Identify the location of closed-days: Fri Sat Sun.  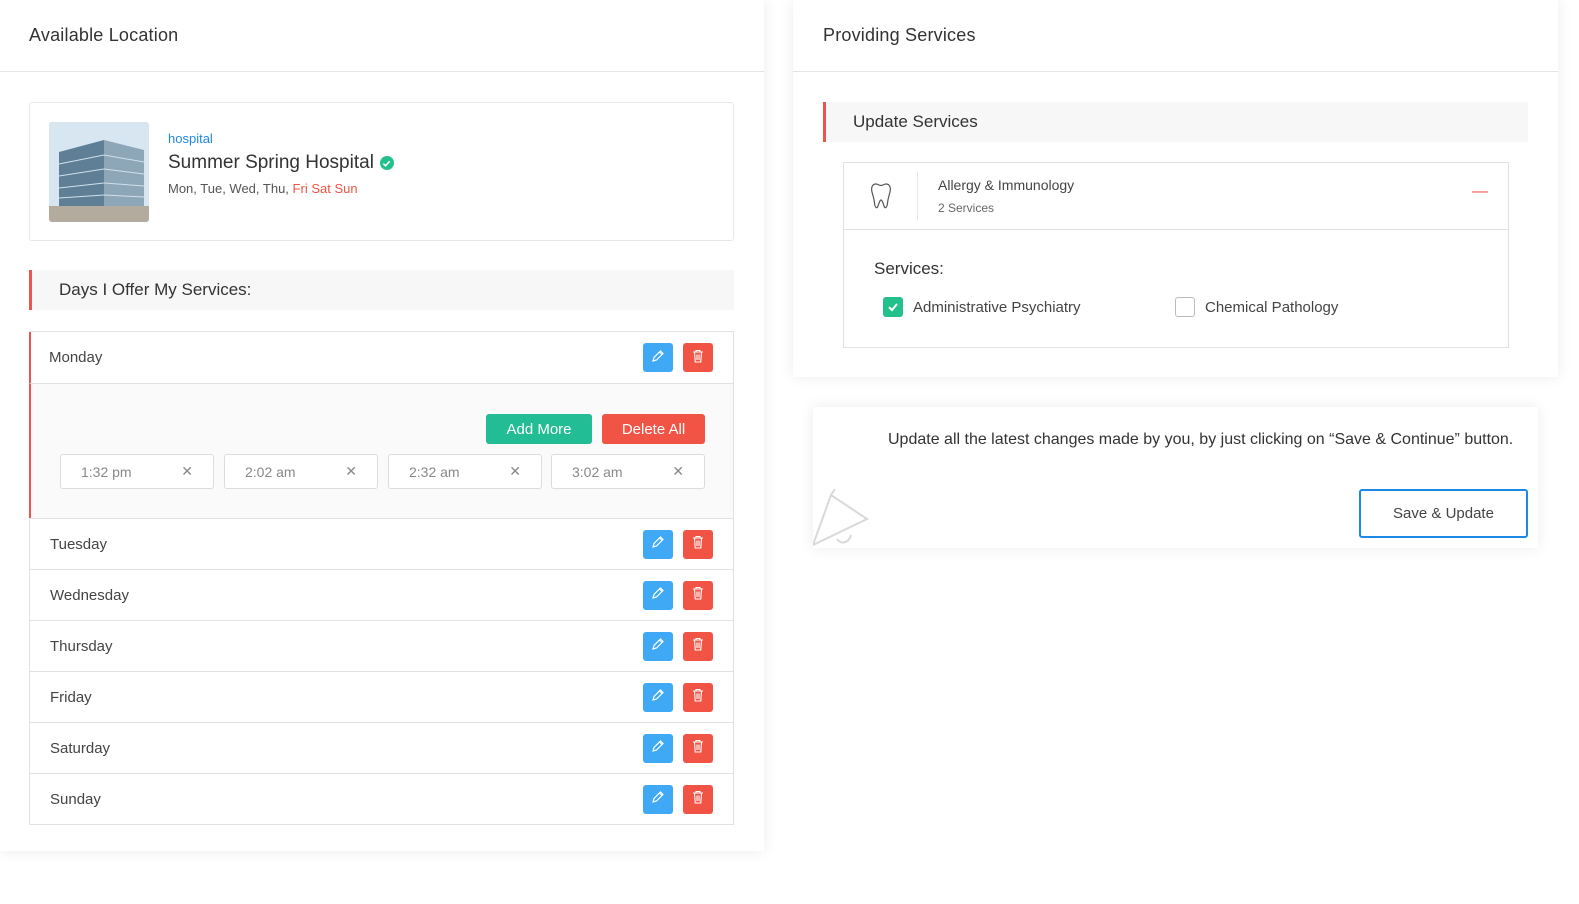
(325, 188).